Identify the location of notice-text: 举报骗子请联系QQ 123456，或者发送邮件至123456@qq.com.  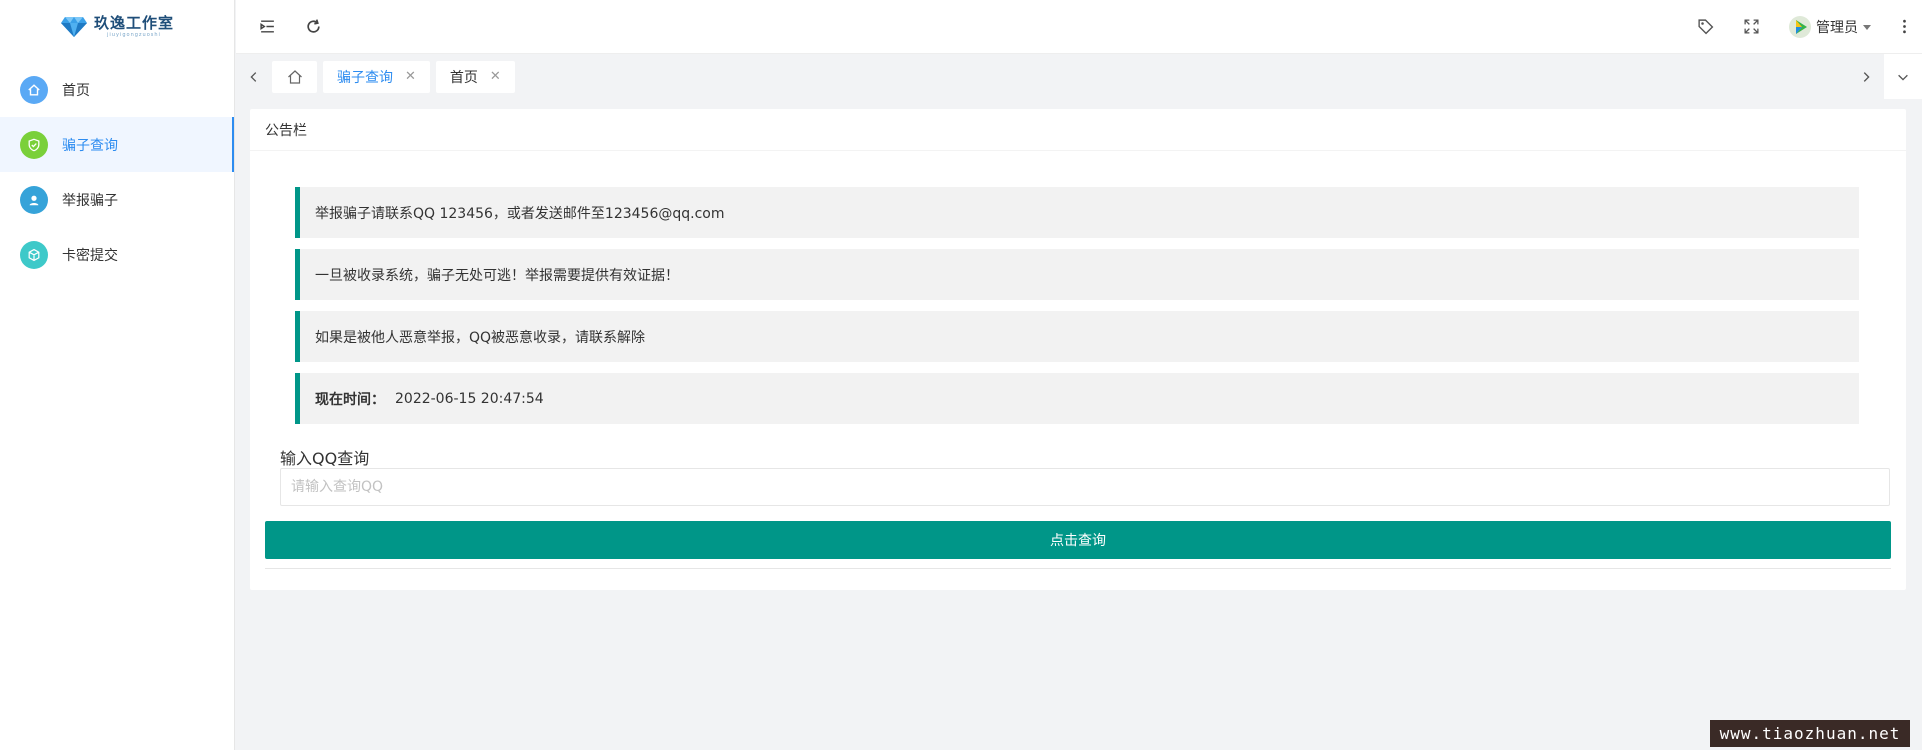
(520, 213).